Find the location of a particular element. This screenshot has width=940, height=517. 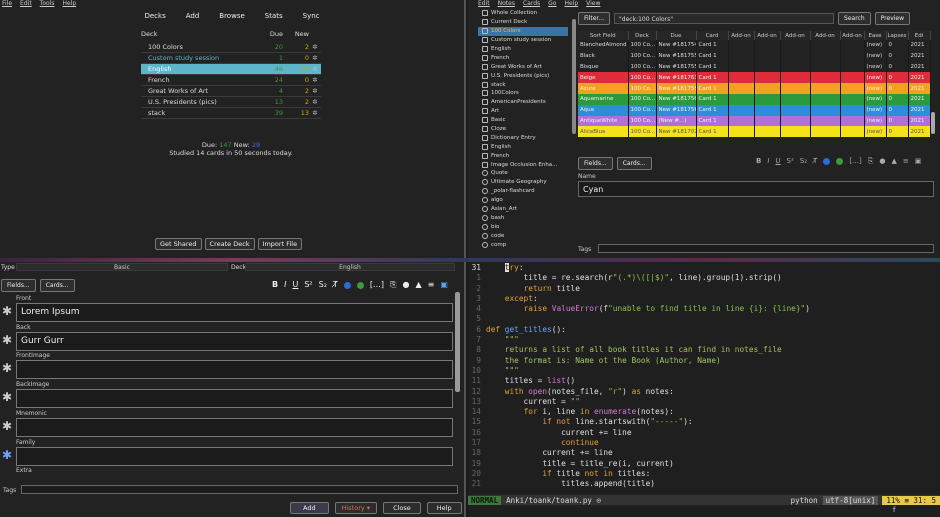

menu-cards: Cards is located at coordinates (531, 4).